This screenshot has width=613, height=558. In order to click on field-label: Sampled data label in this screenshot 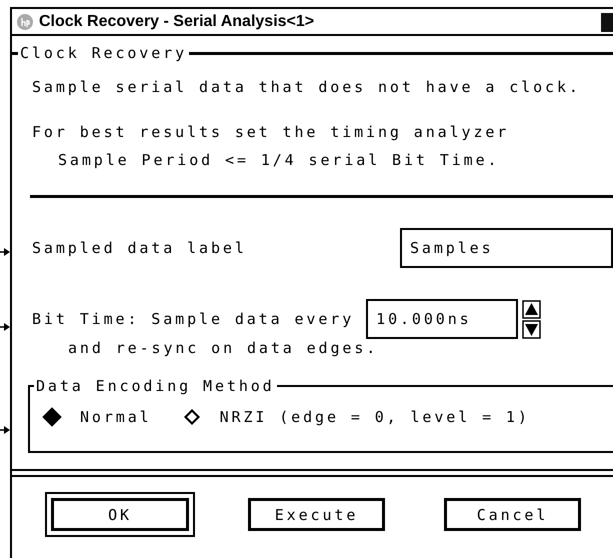, I will do `click(139, 248)`.